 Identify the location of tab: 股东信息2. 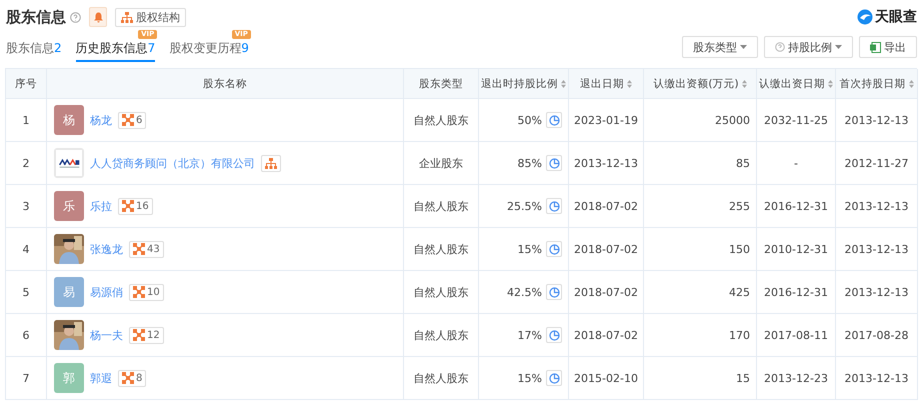
(34, 51).